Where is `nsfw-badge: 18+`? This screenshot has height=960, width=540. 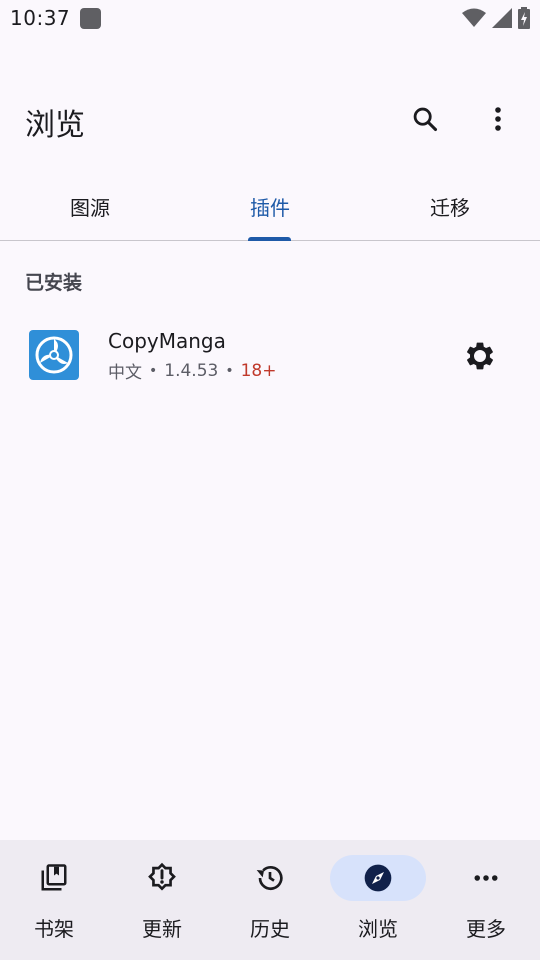
nsfw-badge: 18+ is located at coordinates (258, 370).